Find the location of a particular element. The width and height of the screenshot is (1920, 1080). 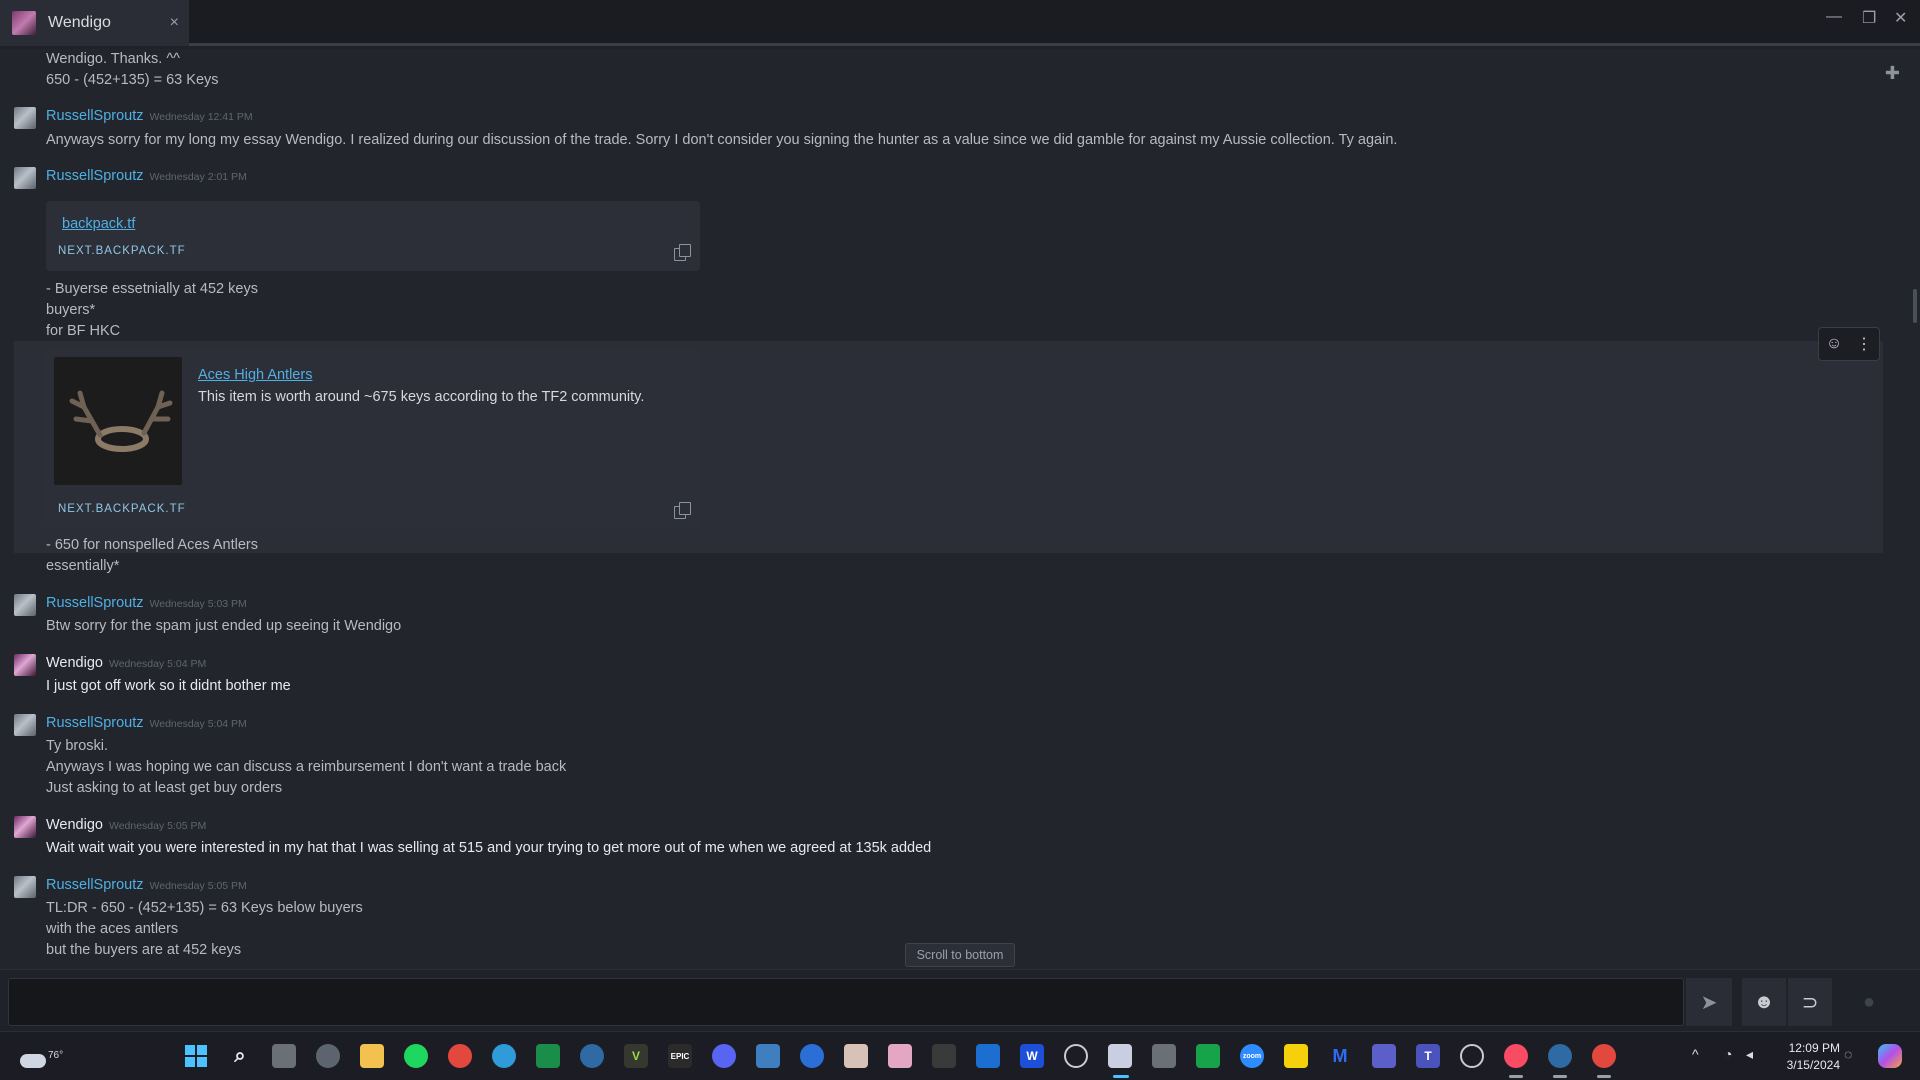

tab-close-icon: × is located at coordinates (174, 23).